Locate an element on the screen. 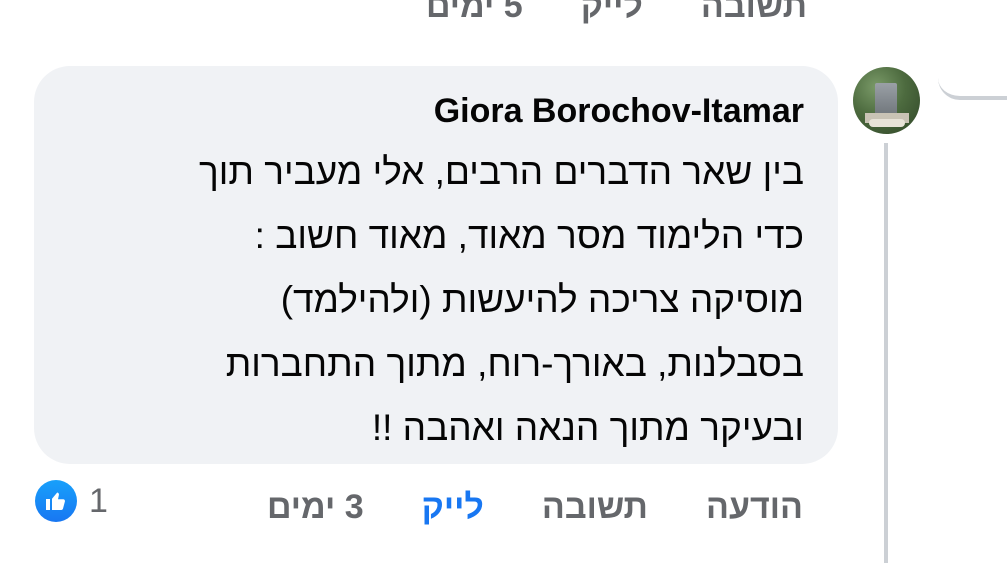 The width and height of the screenshot is (1007, 563). comment-author: Giora Borochov-Itamar is located at coordinates (619, 111).